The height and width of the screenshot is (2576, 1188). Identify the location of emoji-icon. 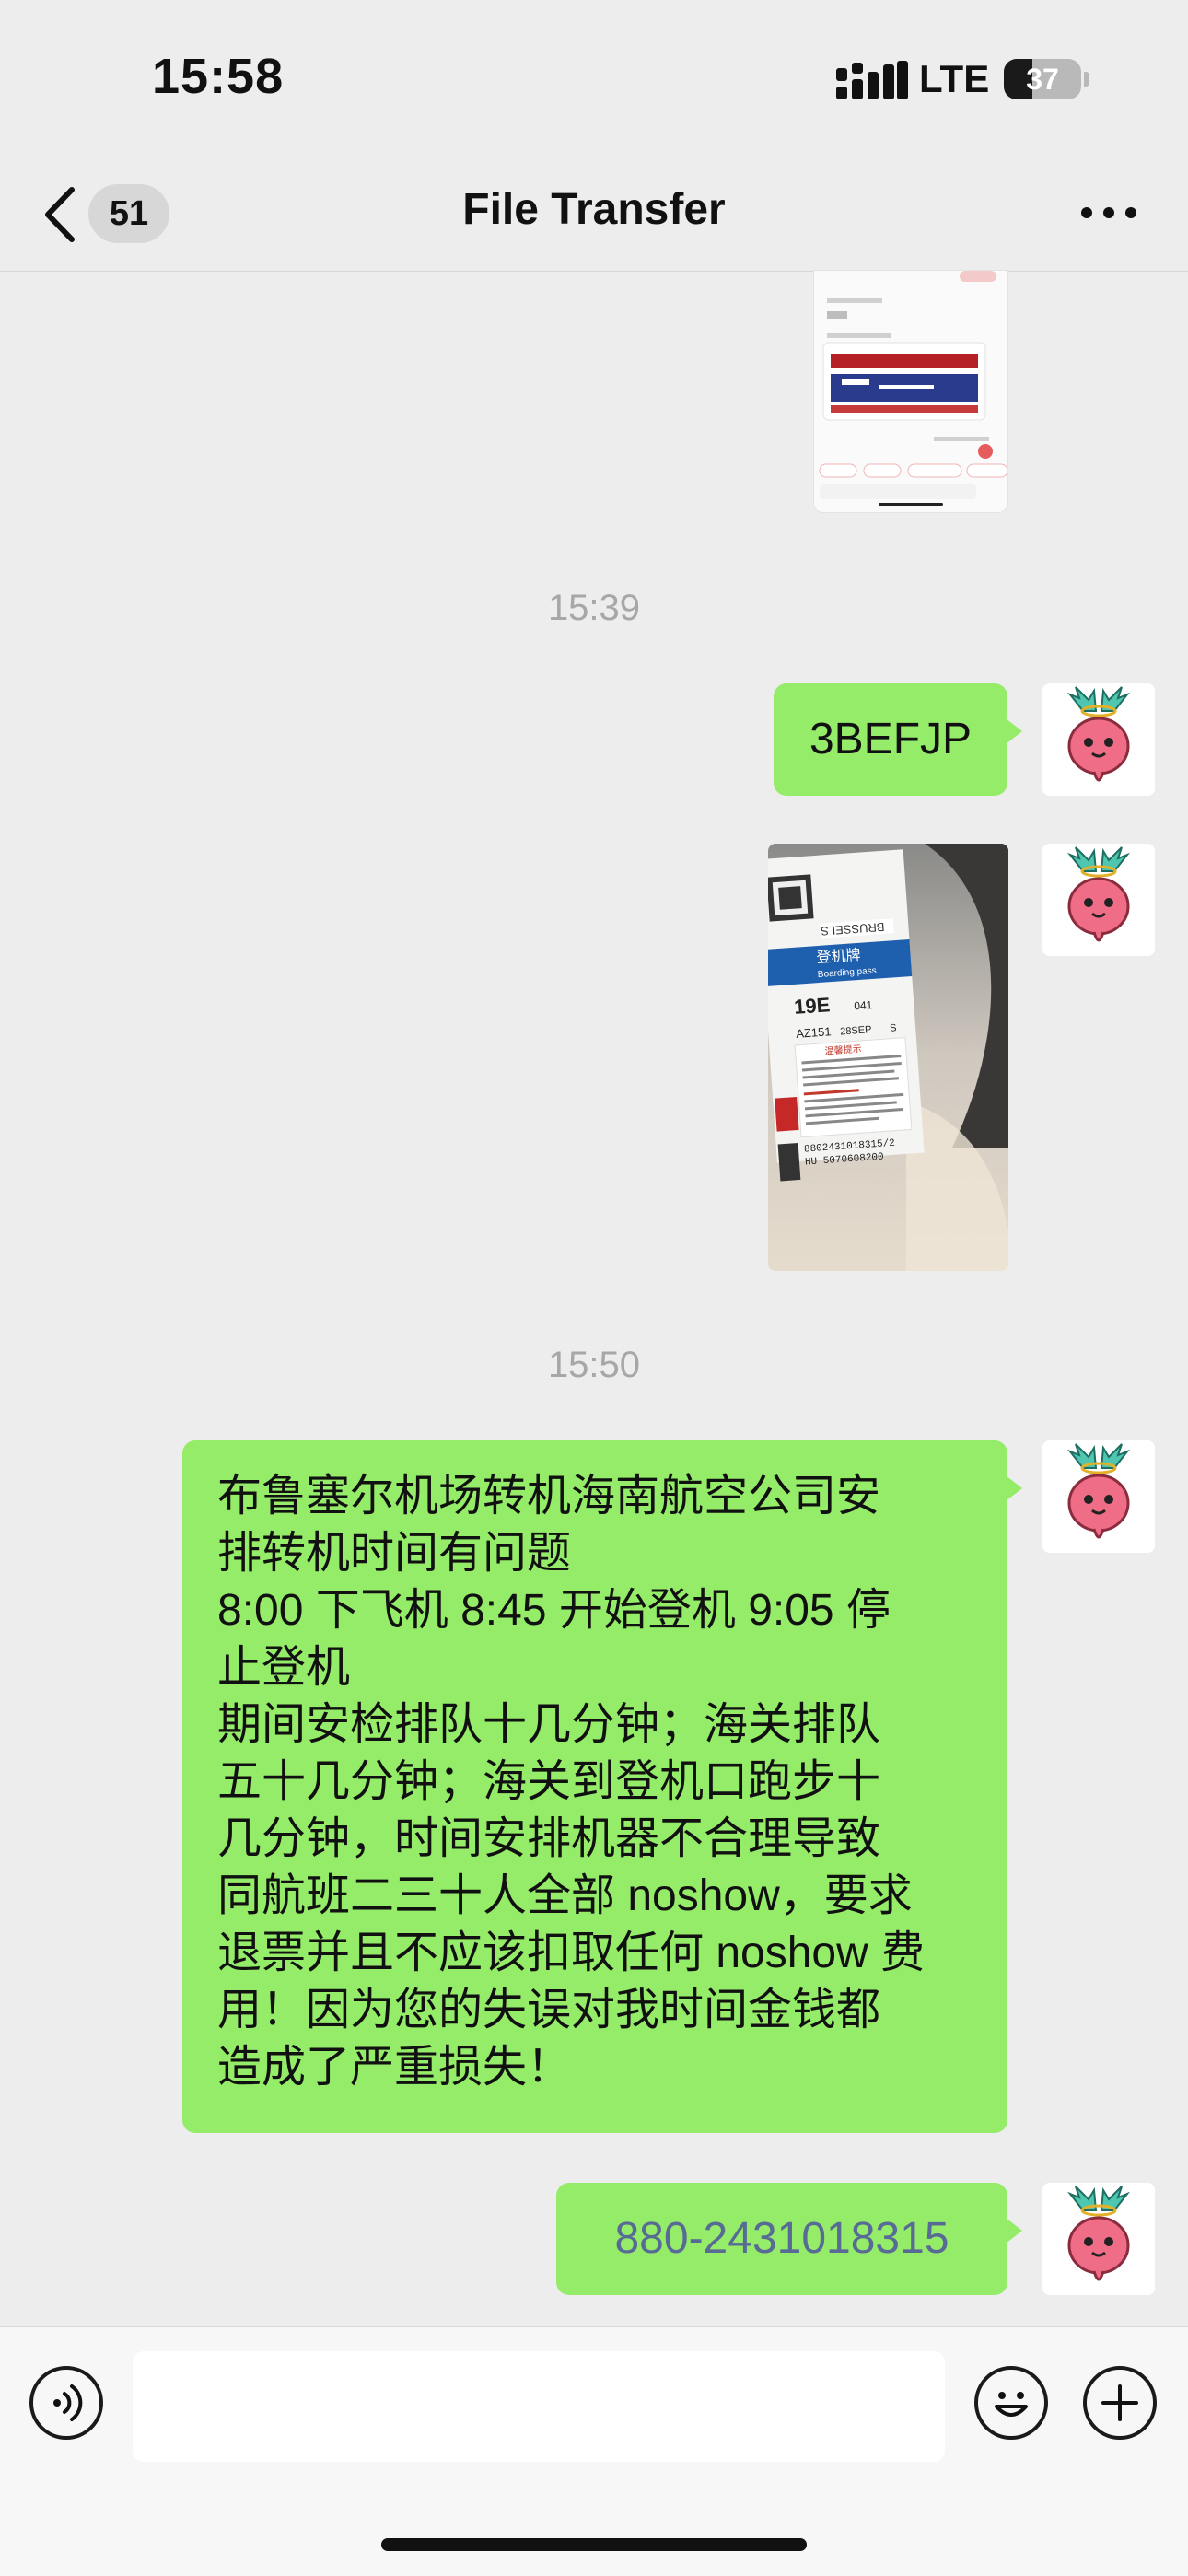
(1011, 2404).